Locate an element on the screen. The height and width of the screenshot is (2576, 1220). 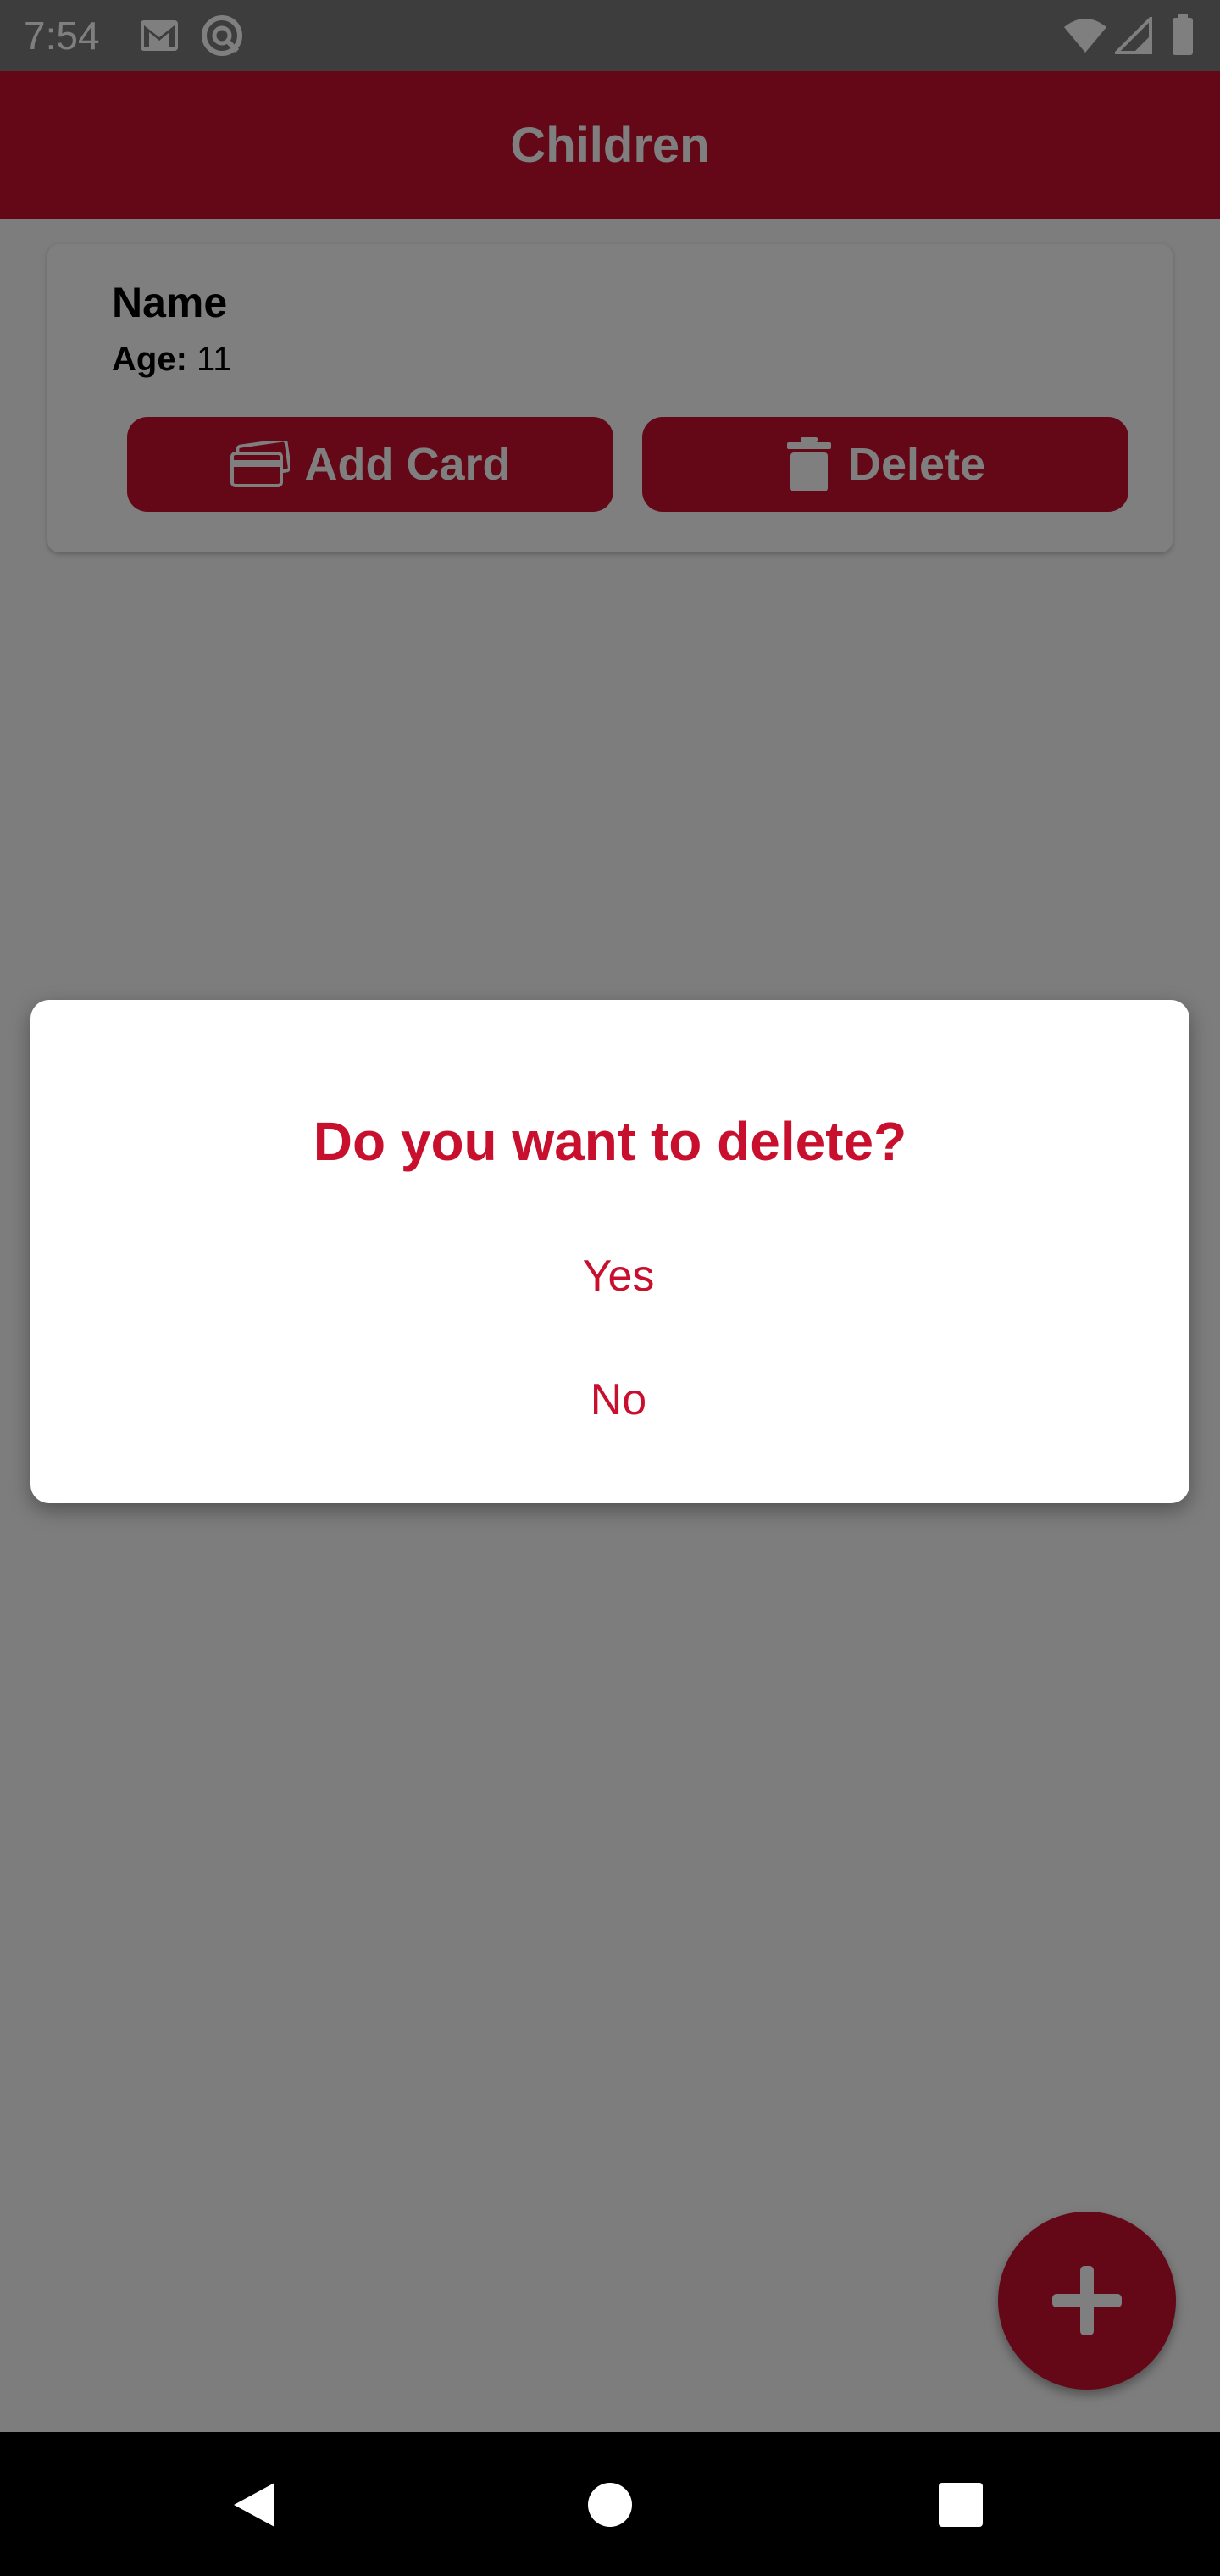
back-icon is located at coordinates (254, 2506).